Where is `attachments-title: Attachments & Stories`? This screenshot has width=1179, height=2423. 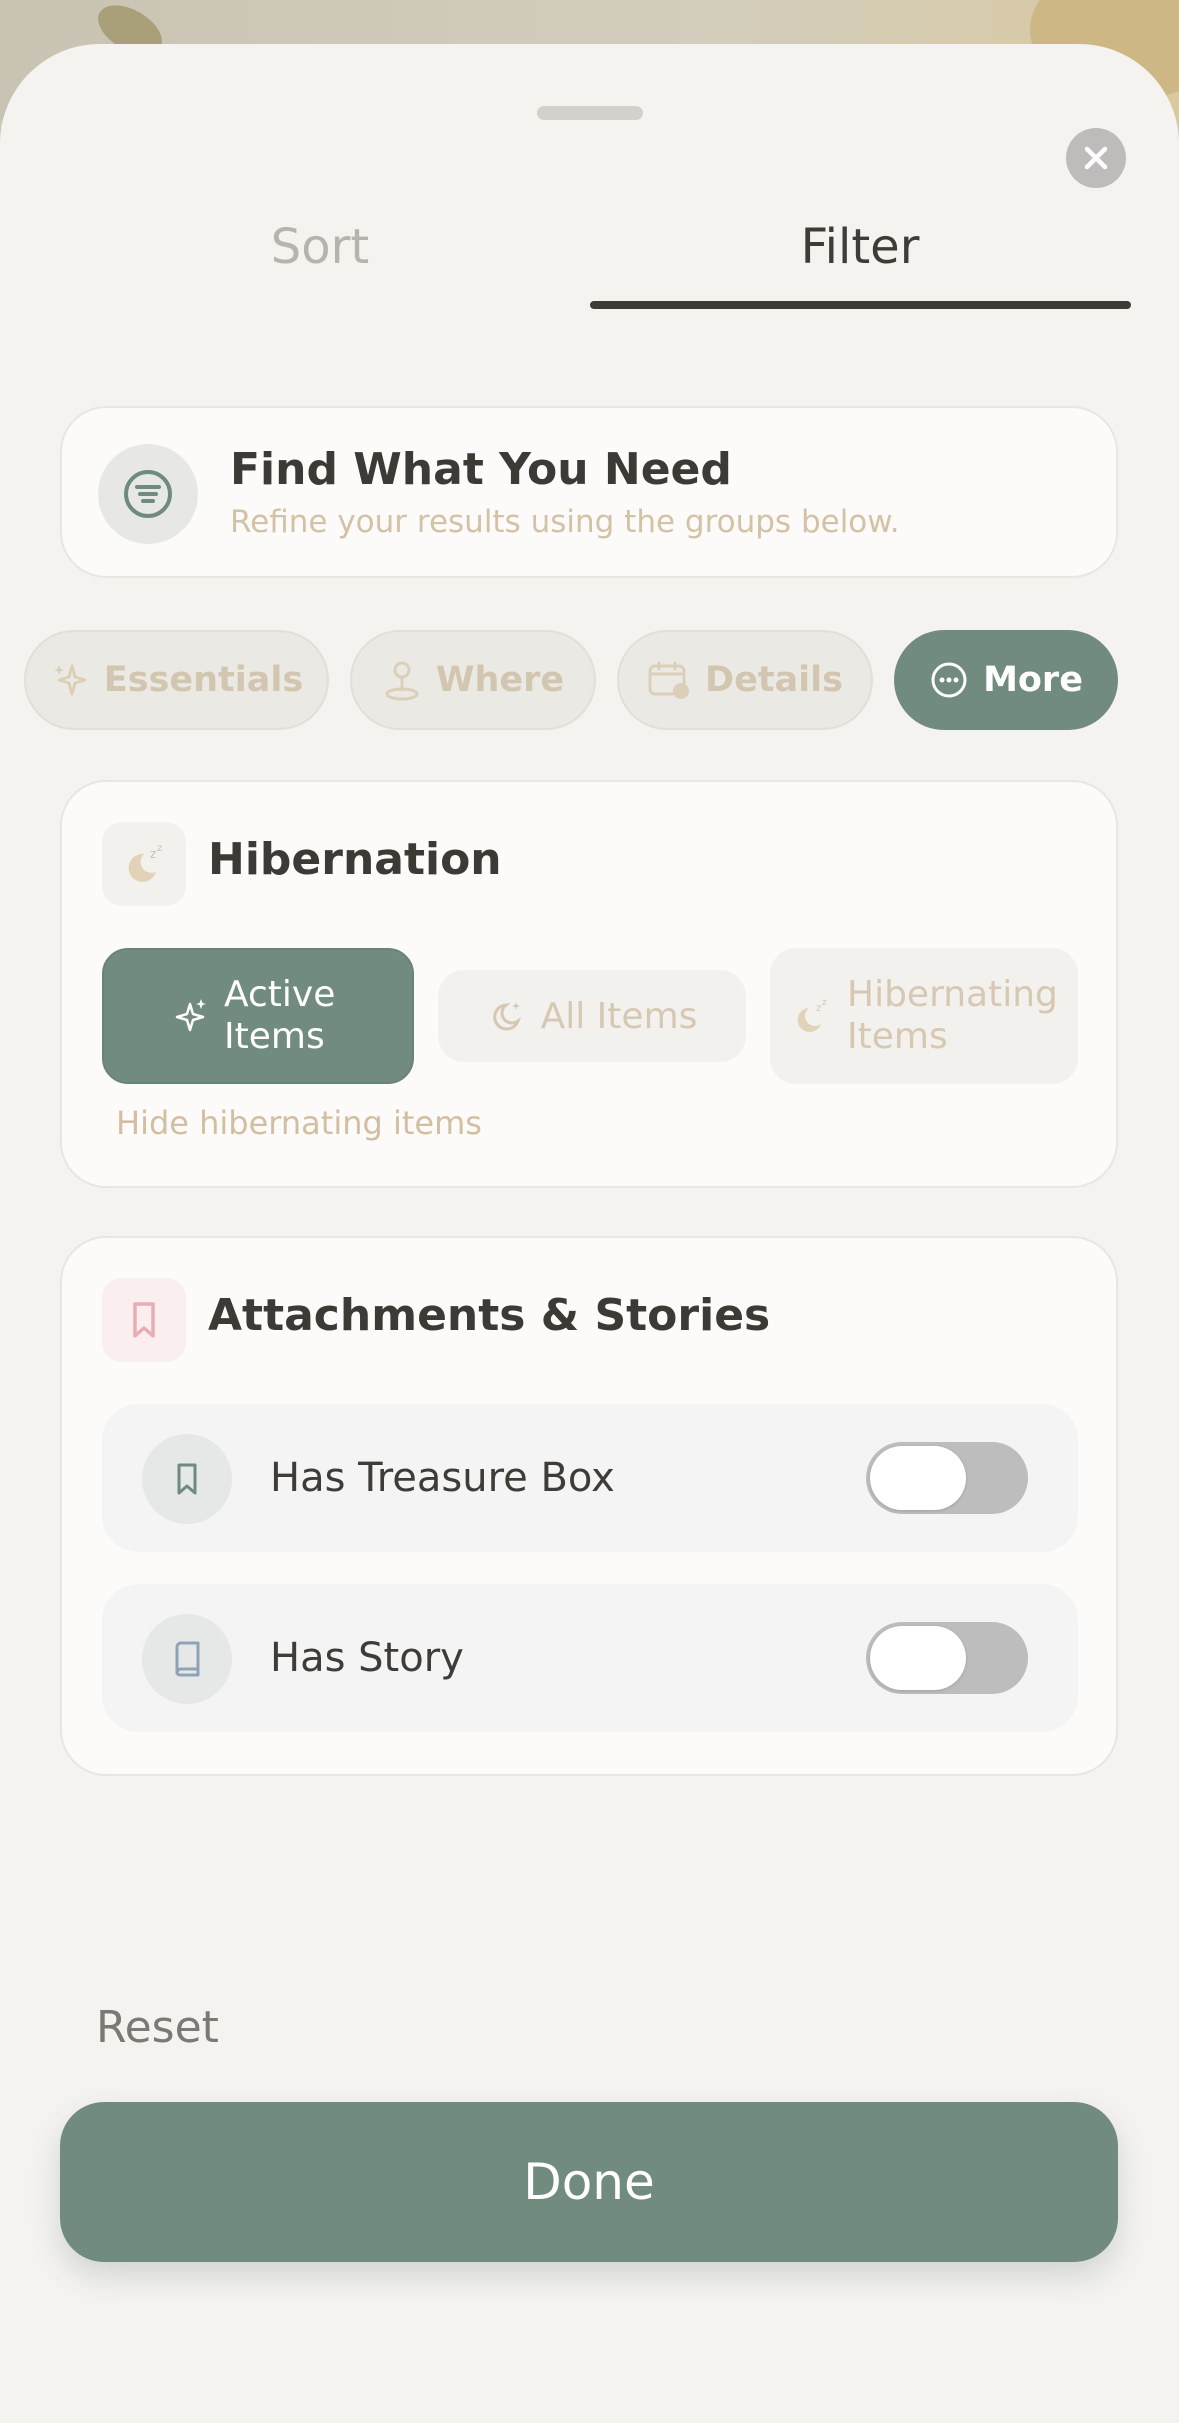 attachments-title: Attachments & Stories is located at coordinates (489, 1315).